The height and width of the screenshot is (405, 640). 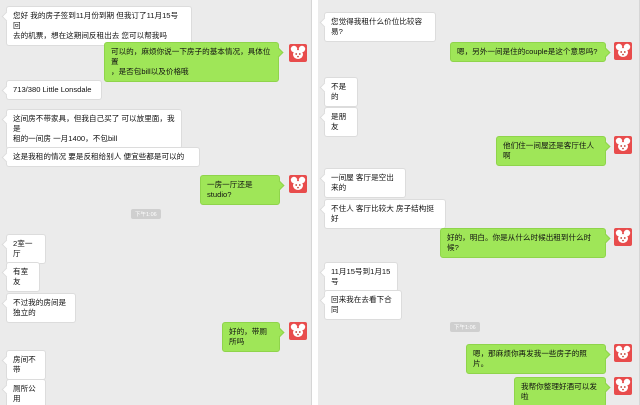 I want to click on message-bubble: 是朋友, so click(x=341, y=122).